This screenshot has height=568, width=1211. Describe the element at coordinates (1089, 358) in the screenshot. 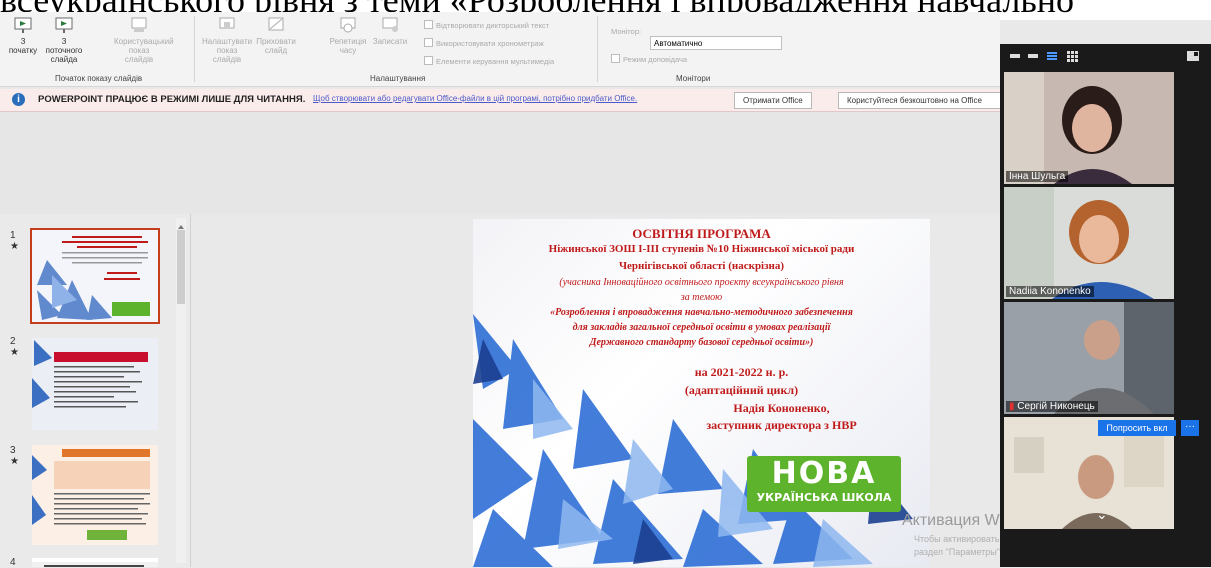

I see `participant-tile-3: ▮ Сергій Никонець` at that location.